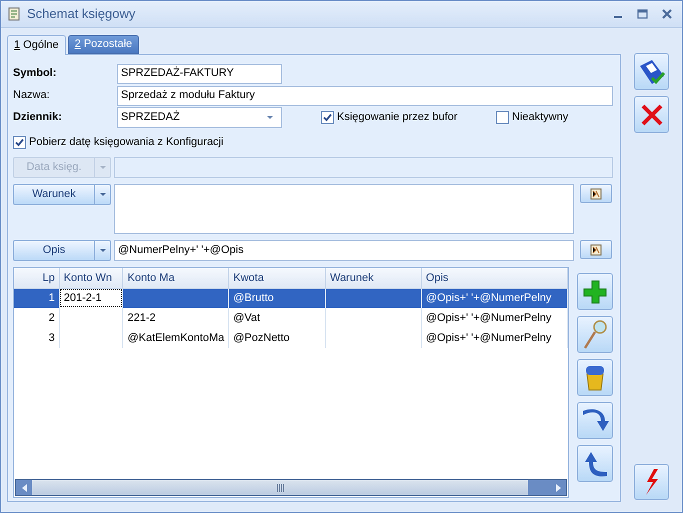 The image size is (683, 513). I want to click on table-cell: @Vat, so click(277, 318).